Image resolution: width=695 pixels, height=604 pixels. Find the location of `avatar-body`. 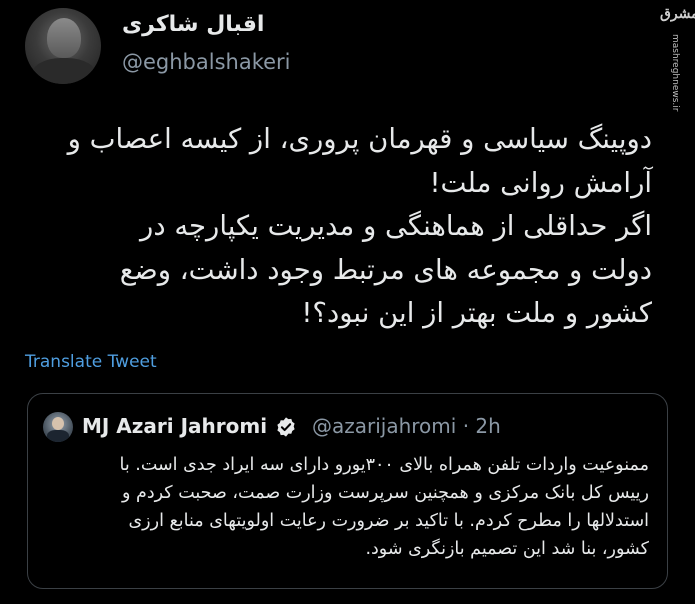

avatar-body is located at coordinates (64, 71).